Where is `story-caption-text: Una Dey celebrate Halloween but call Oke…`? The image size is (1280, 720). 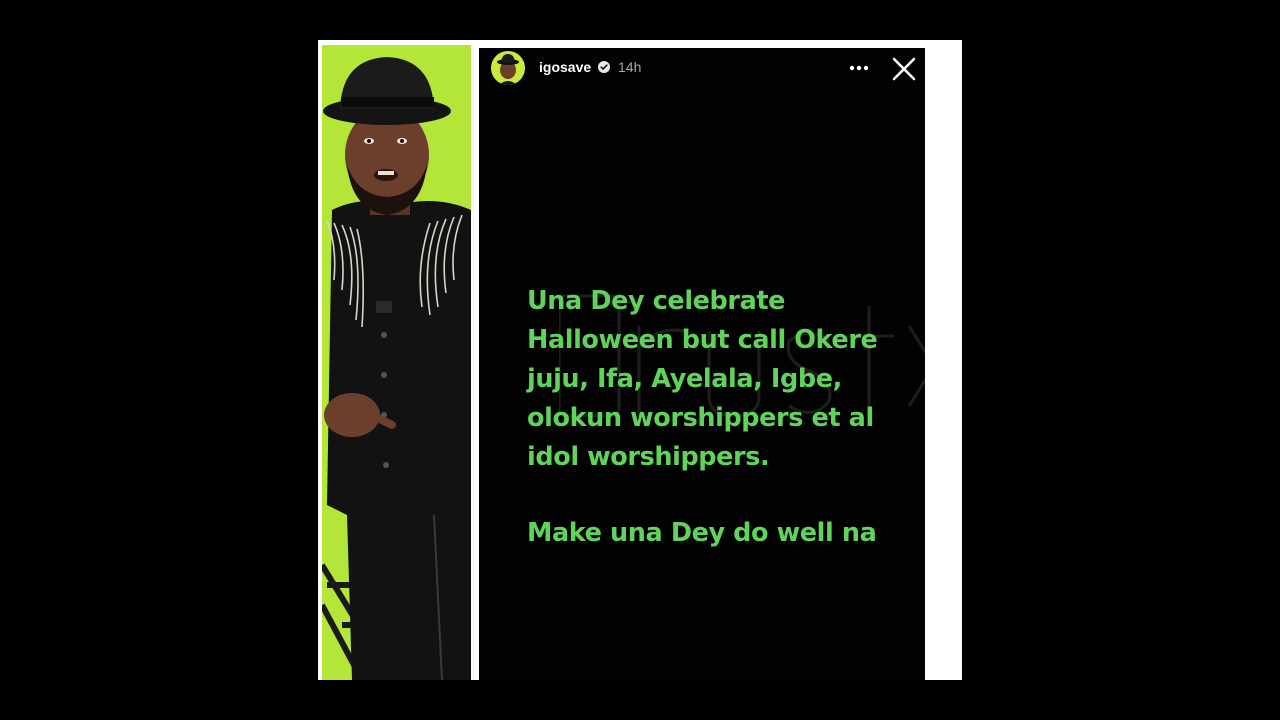 story-caption-text: Una Dey celebrate Halloween but call Oke… is located at coordinates (702, 379).